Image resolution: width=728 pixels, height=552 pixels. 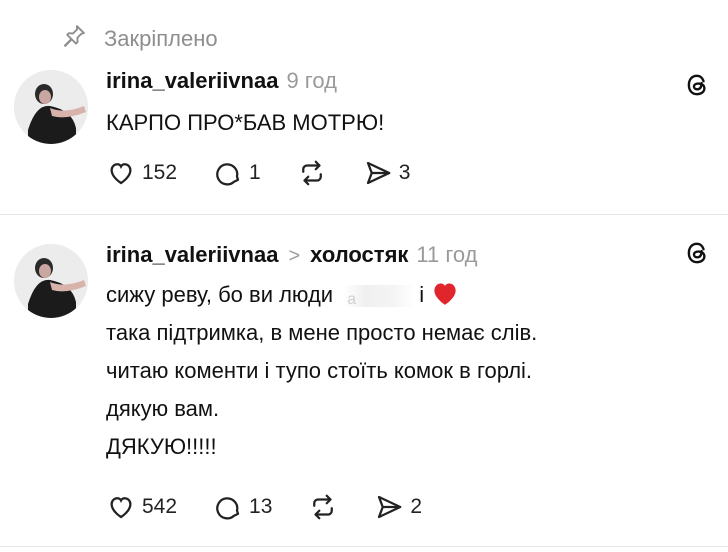 I want to click on like-button: 152, so click(x=141, y=173).